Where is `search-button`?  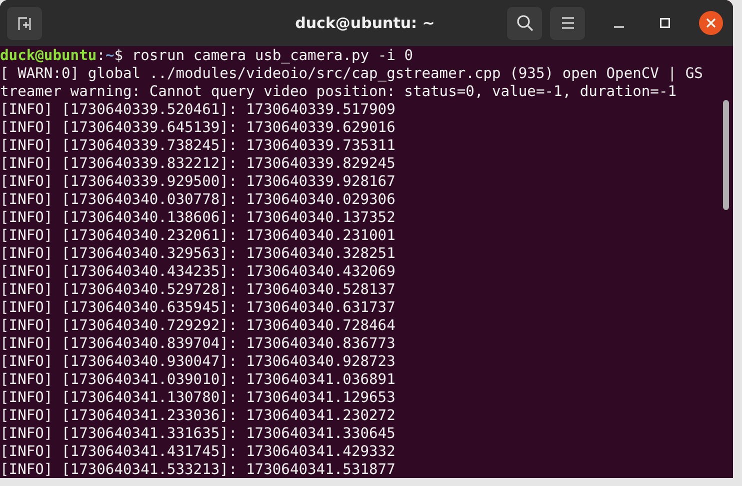
search-button is located at coordinates (524, 23).